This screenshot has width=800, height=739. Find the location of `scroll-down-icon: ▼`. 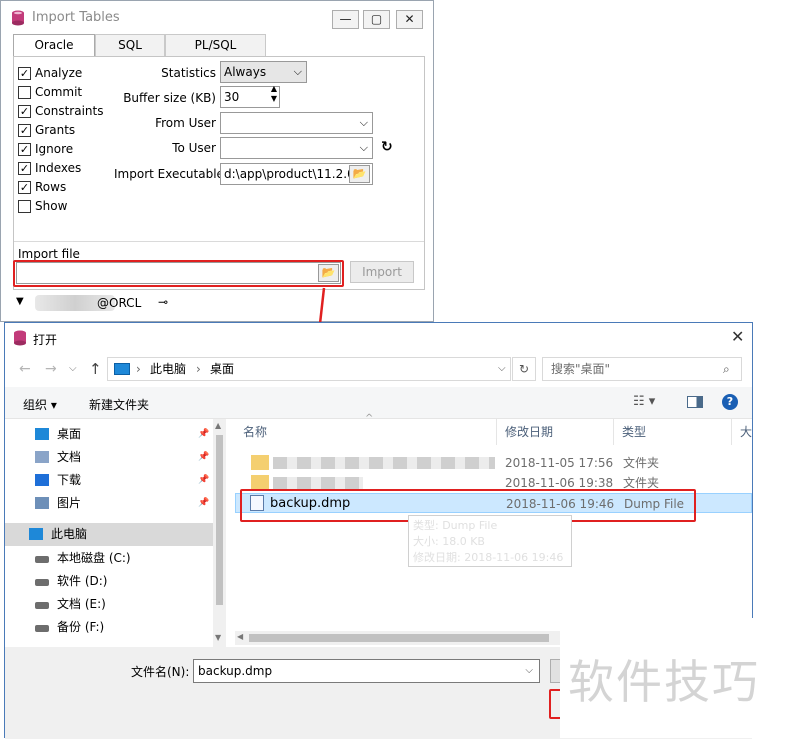

scroll-down-icon: ▼ is located at coordinates (218, 637).